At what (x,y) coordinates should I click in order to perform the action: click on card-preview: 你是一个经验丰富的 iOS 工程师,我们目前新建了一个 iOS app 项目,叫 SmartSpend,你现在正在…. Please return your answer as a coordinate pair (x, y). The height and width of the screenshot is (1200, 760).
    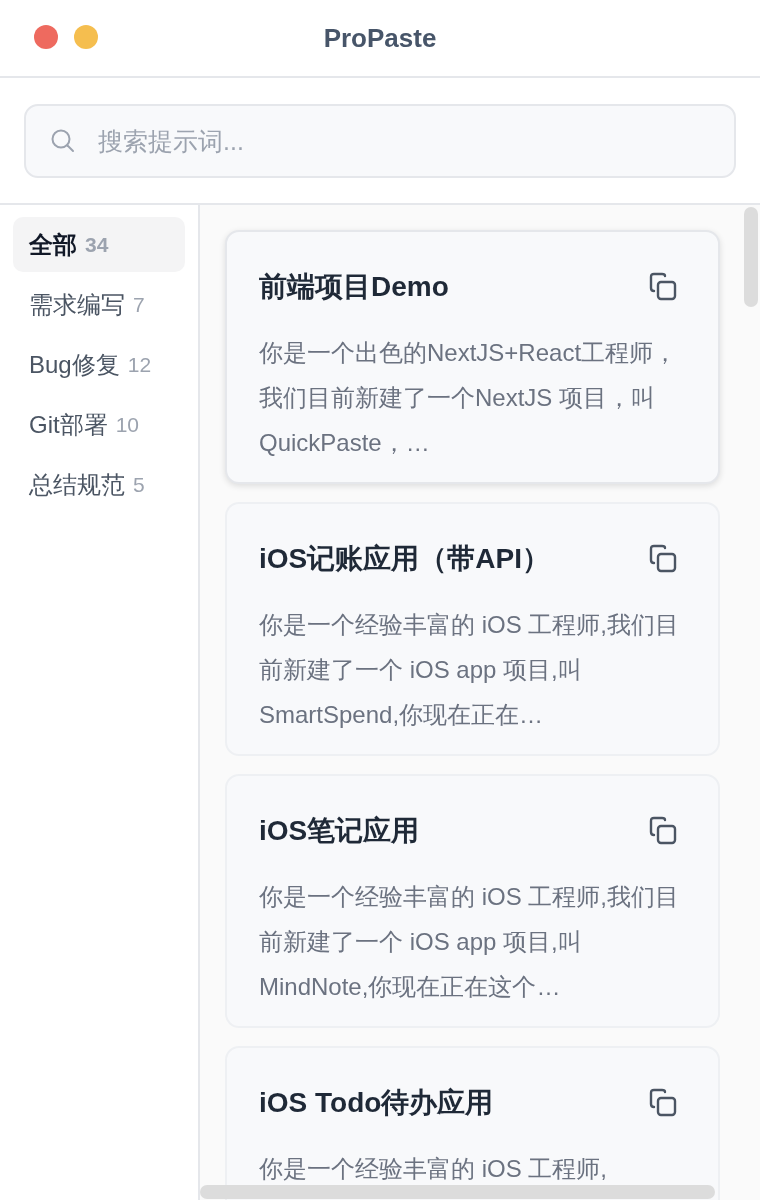
    Looking at the image, I should click on (469, 670).